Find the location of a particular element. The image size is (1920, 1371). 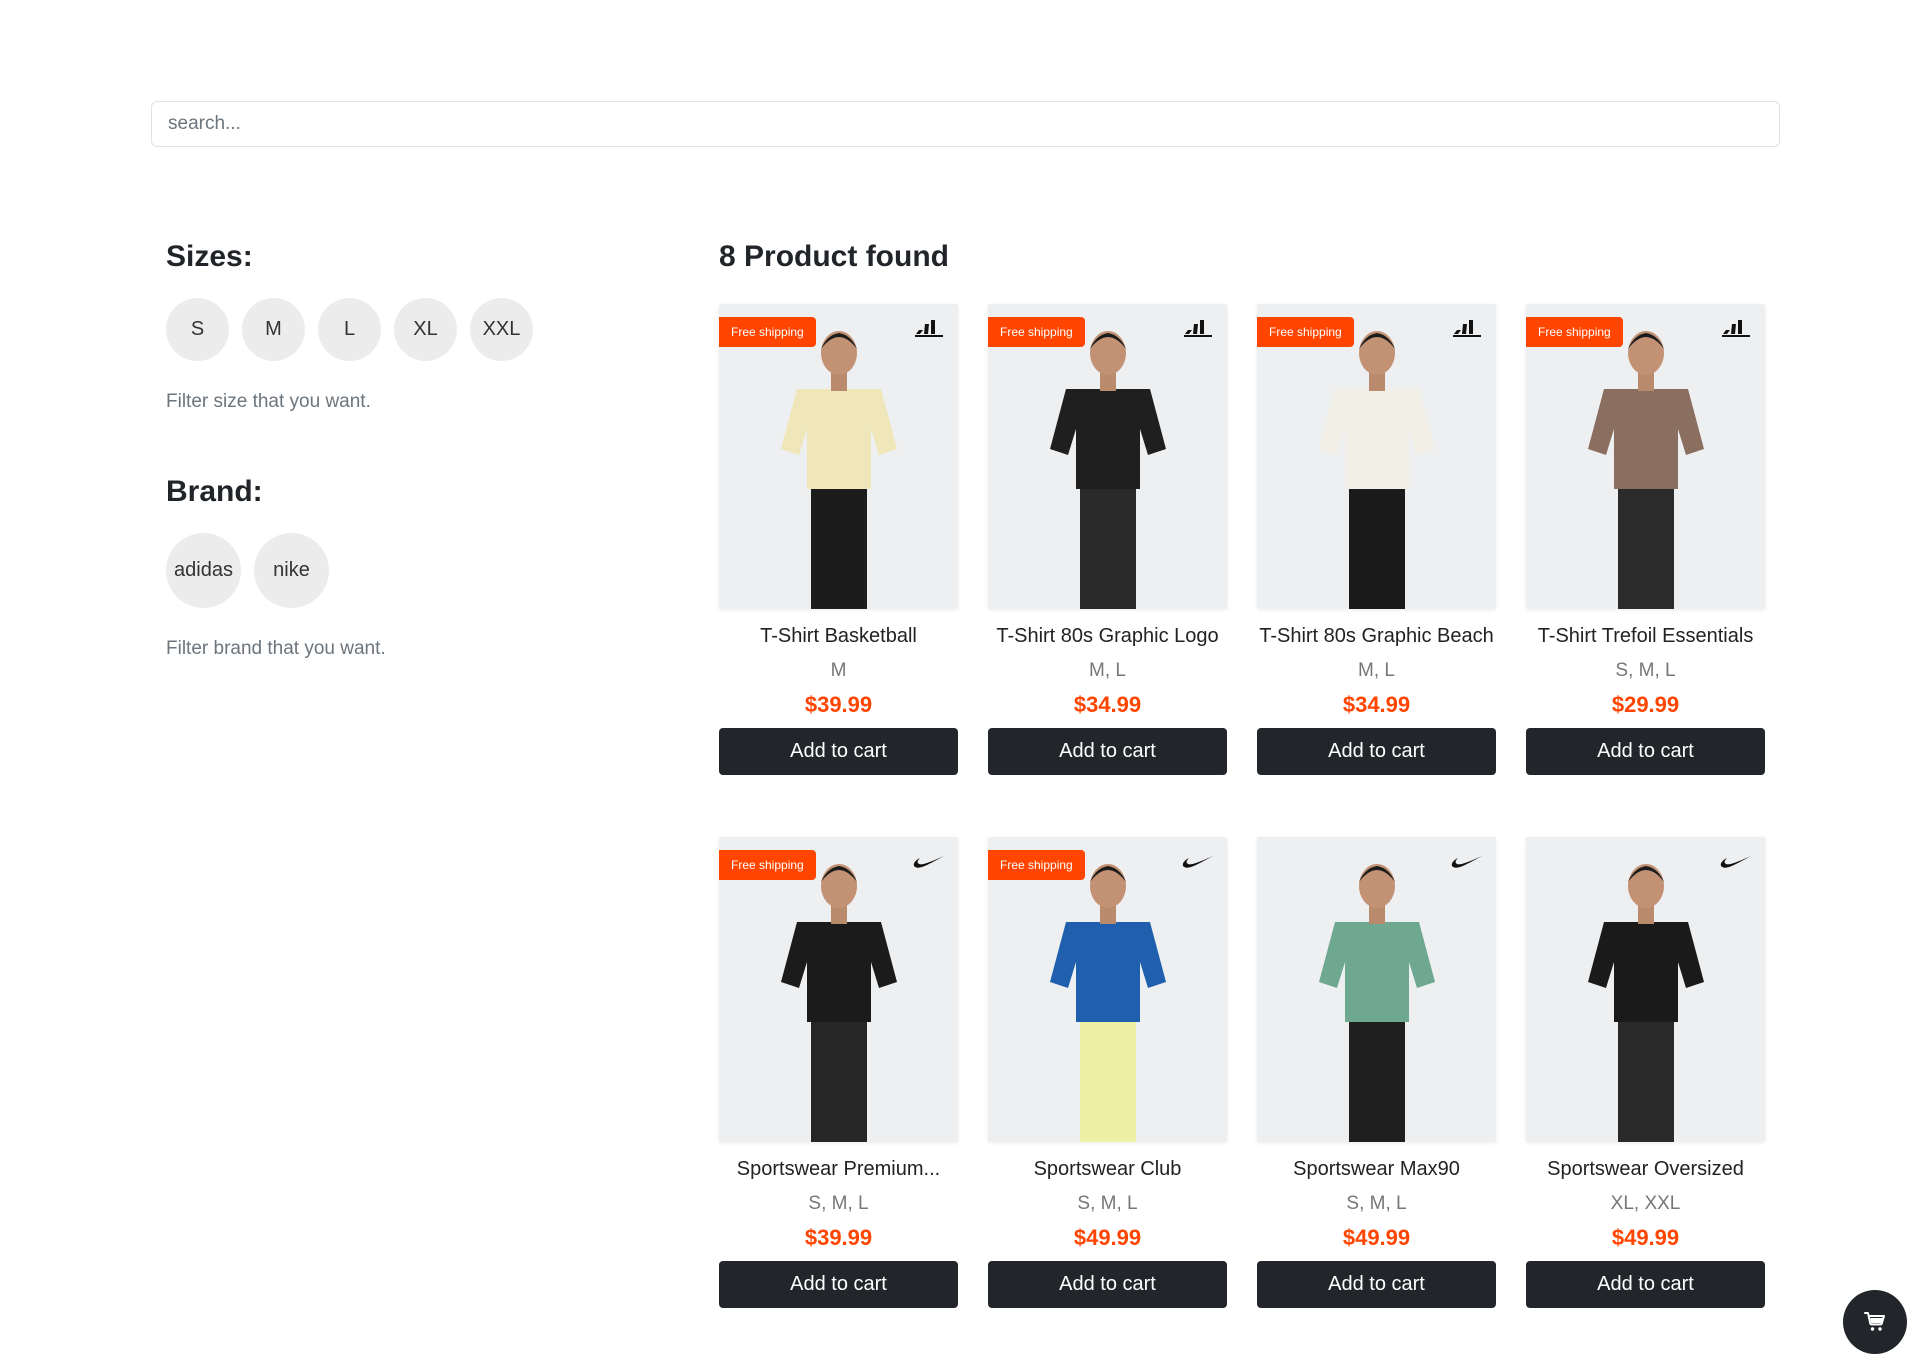

brand-chip-adidas: adidas is located at coordinates (203, 570).